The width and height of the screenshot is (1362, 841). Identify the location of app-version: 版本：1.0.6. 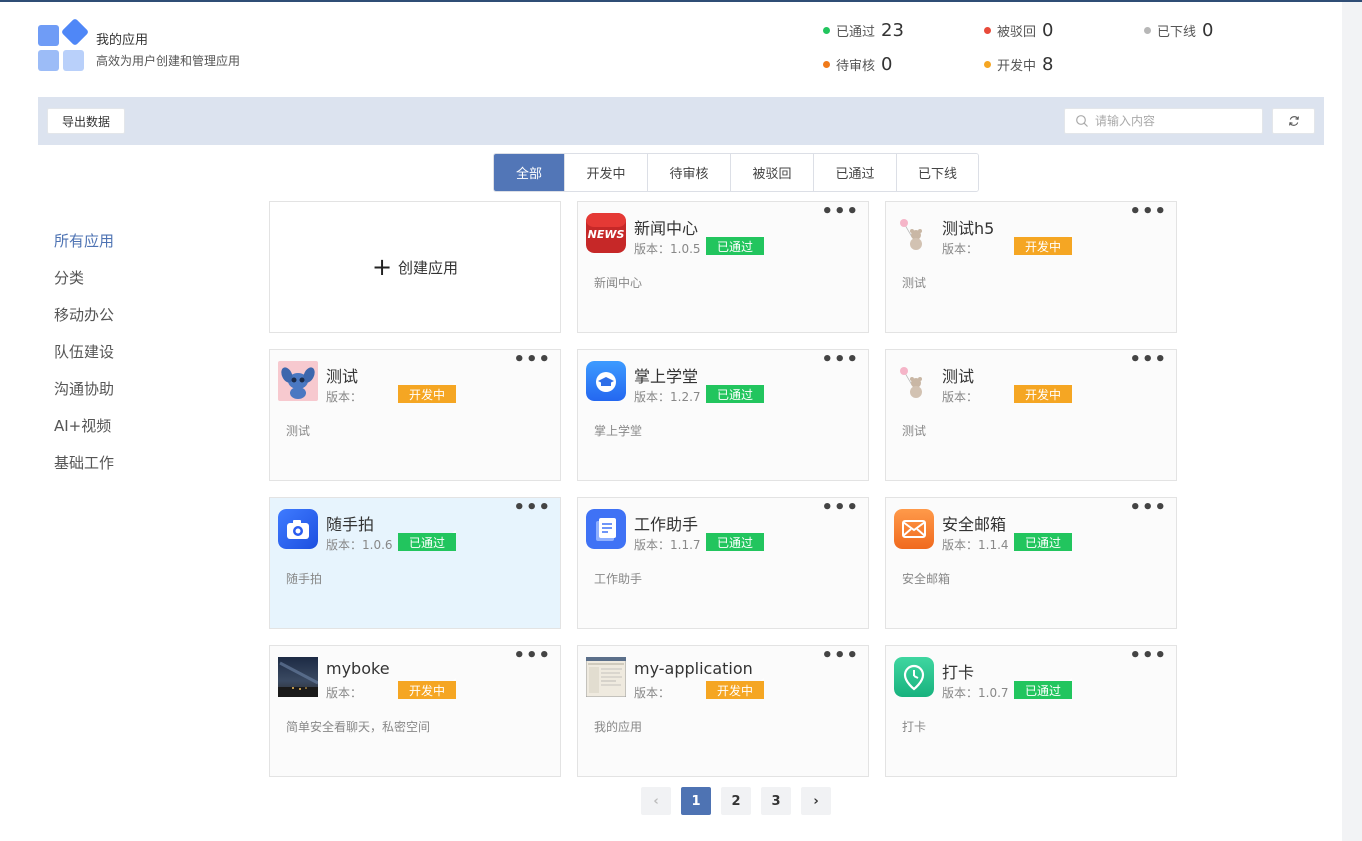
(359, 545).